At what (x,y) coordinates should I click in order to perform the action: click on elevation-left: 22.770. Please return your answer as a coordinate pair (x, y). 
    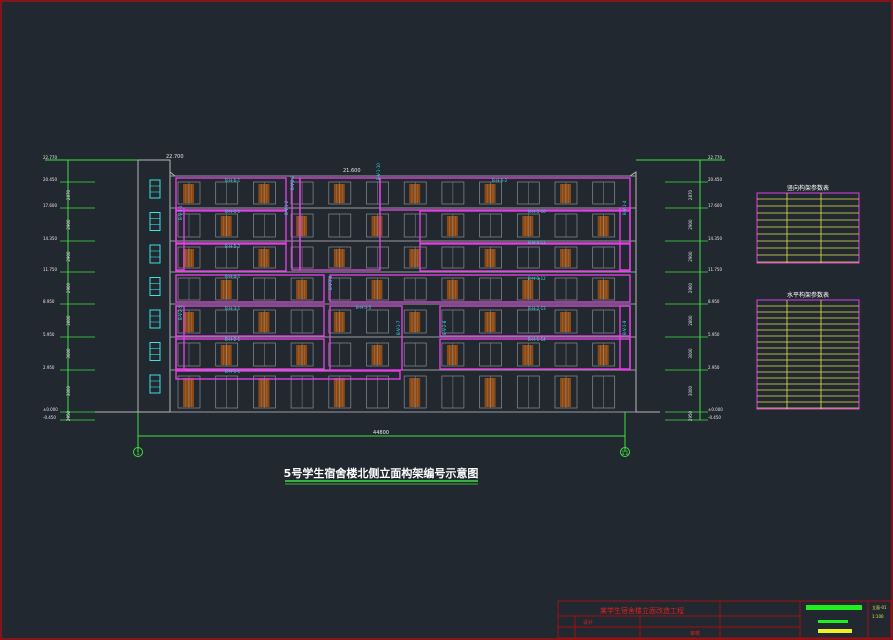
    Looking at the image, I should click on (50, 157).